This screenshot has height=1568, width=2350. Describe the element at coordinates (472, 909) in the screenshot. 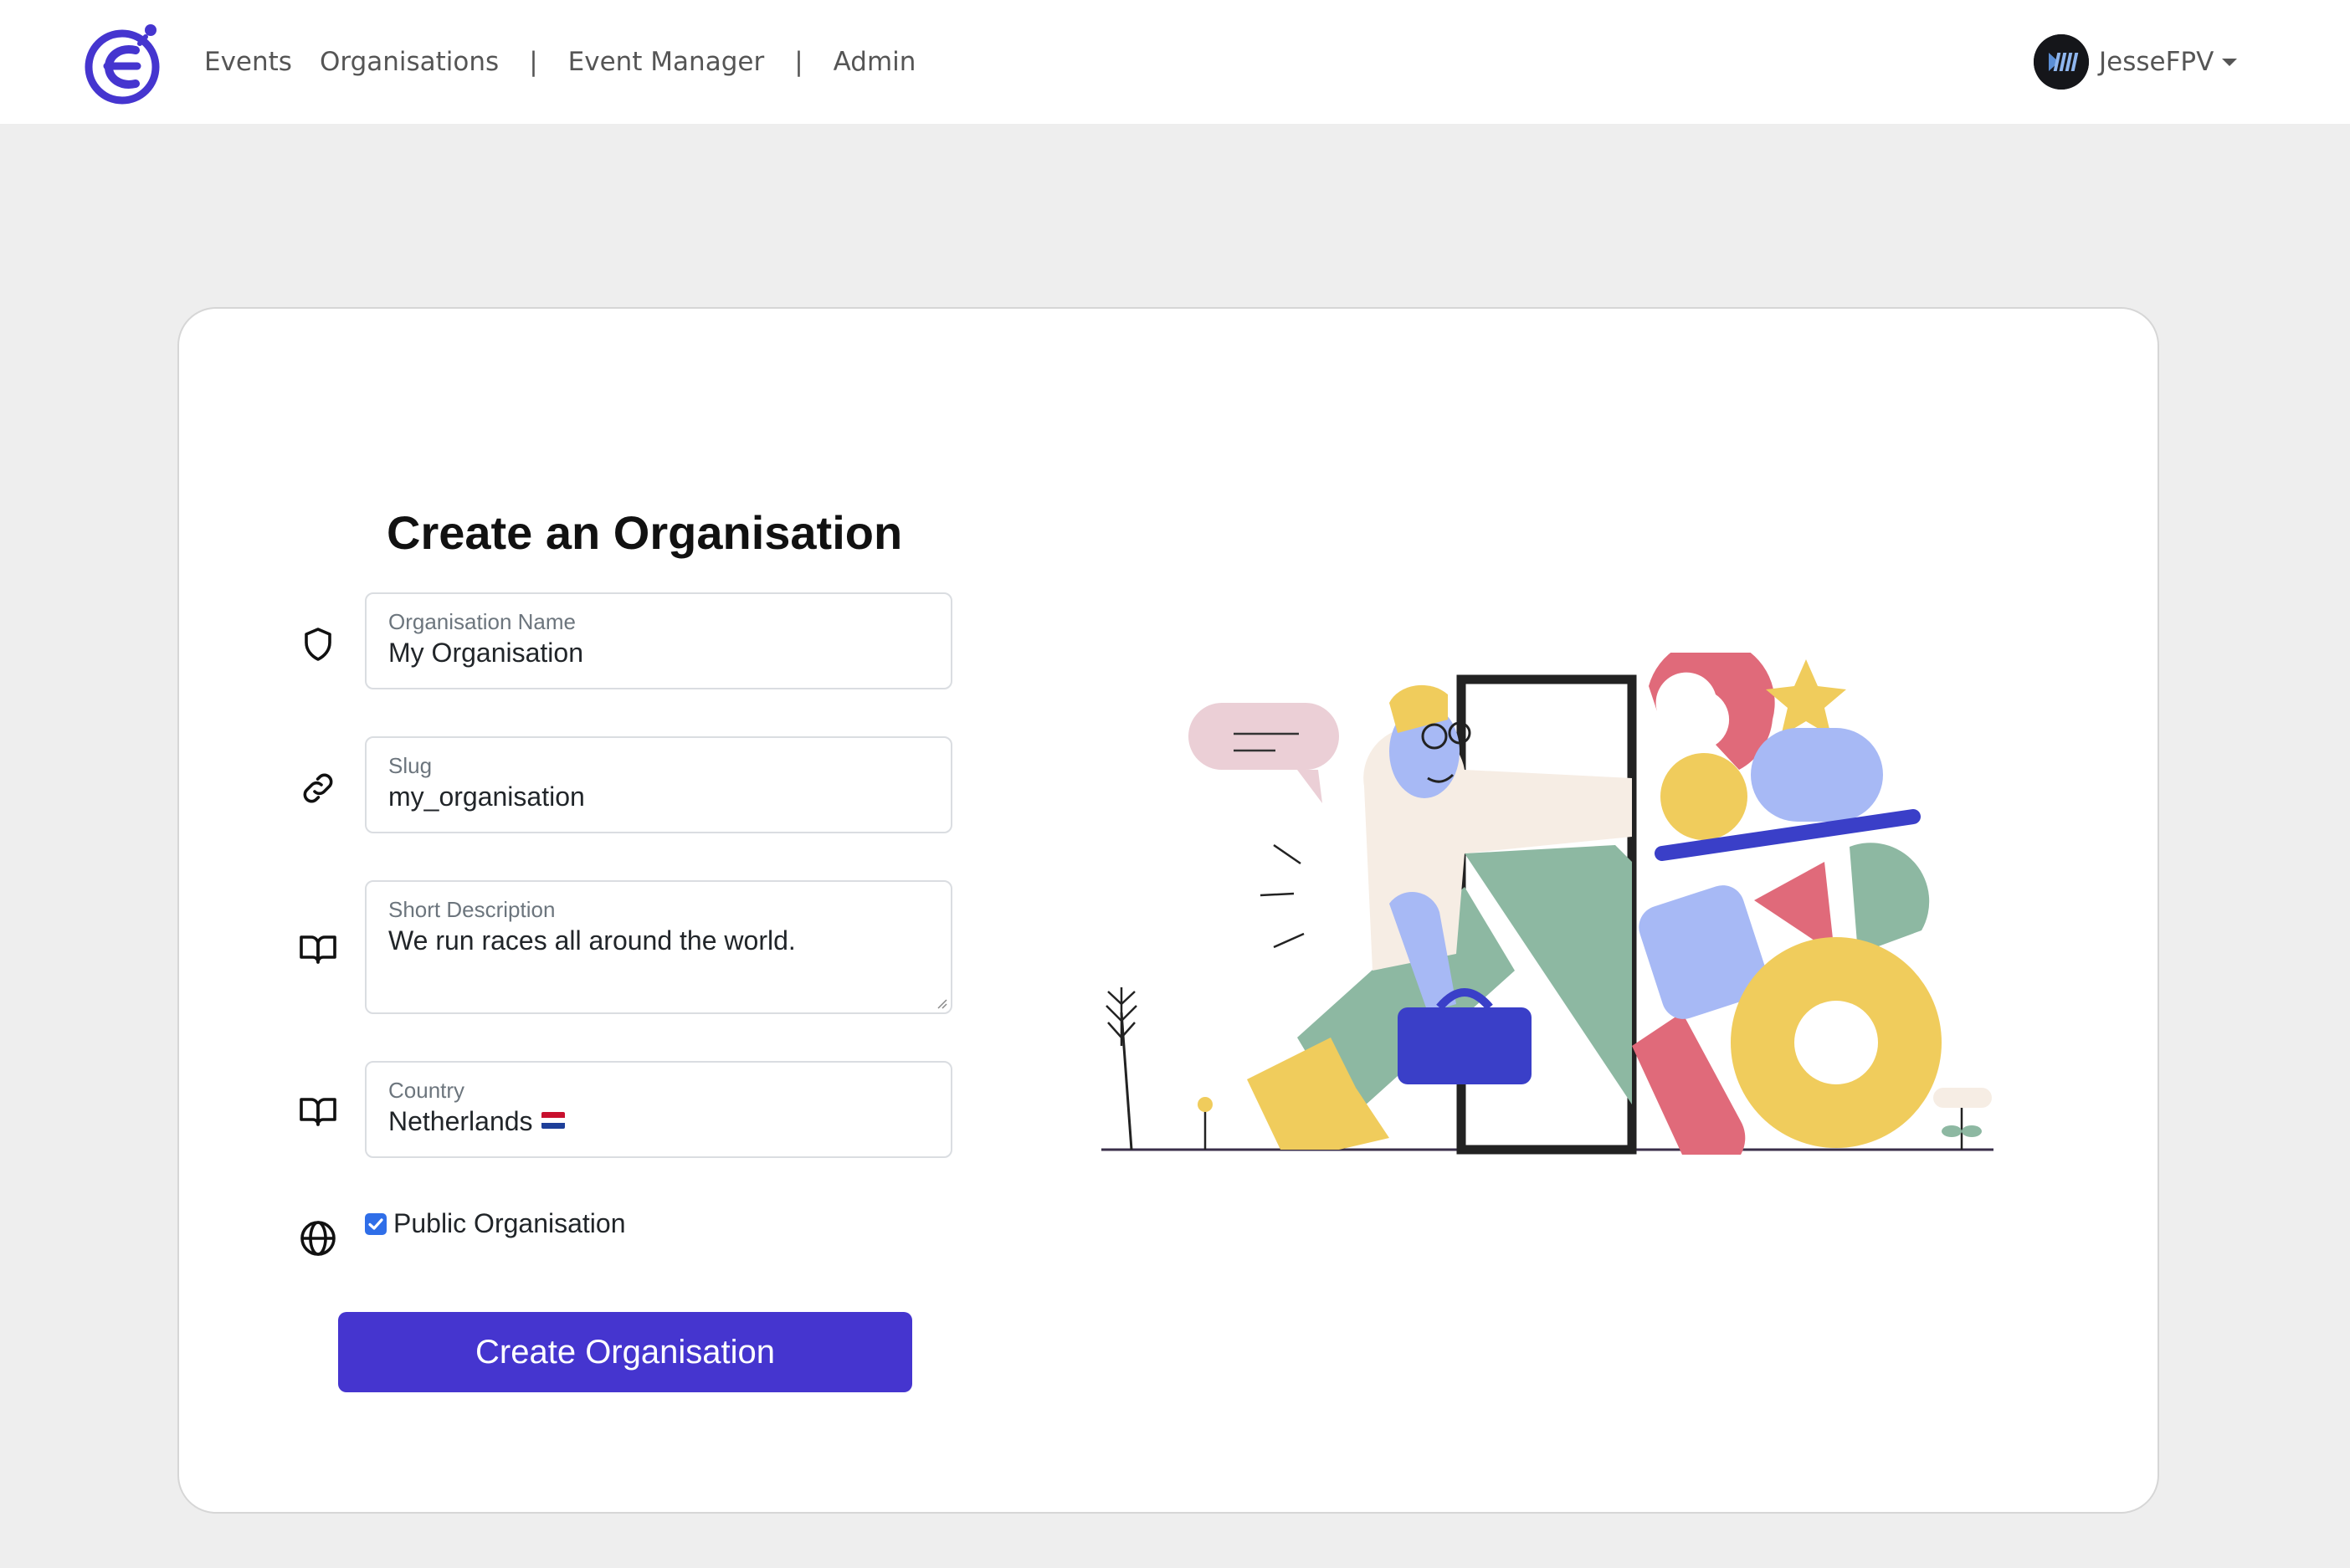

I see `field-label: Short Description` at that location.